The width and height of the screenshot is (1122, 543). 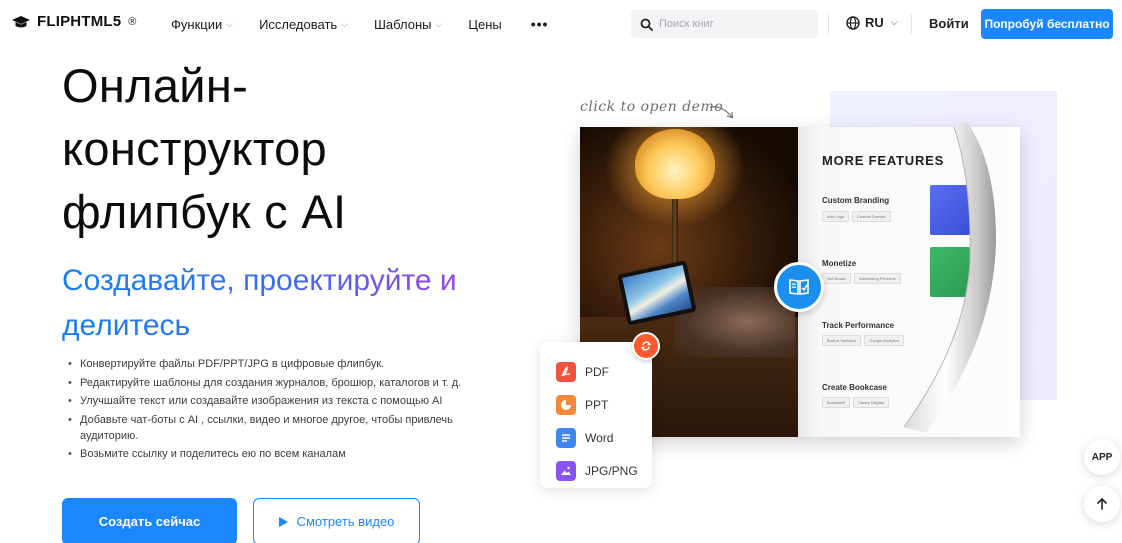 I want to click on format-item-ppt: PPT, so click(x=596, y=404).